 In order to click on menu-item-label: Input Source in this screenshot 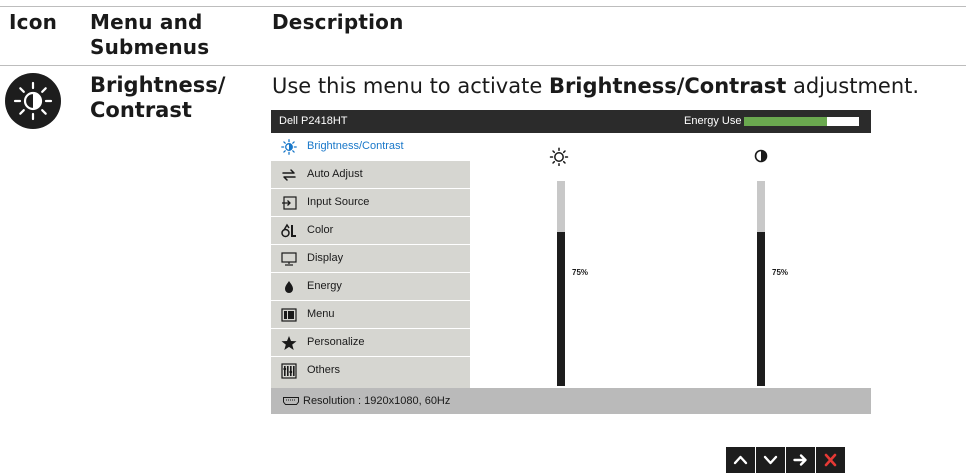, I will do `click(338, 202)`.